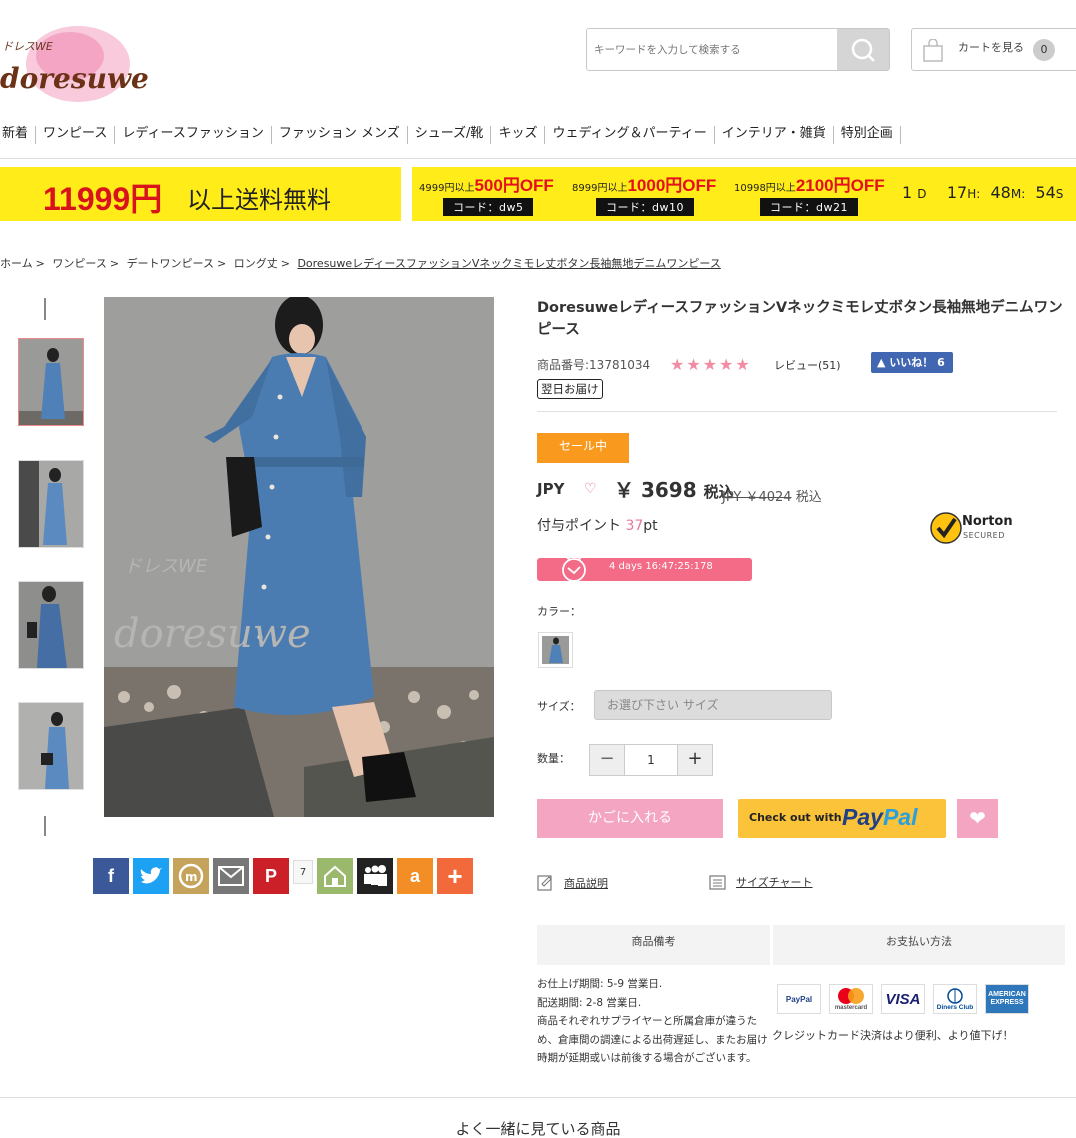 This screenshot has height=1138, width=1076. I want to click on add-to-cart-button: かごに入れる, so click(630, 818).